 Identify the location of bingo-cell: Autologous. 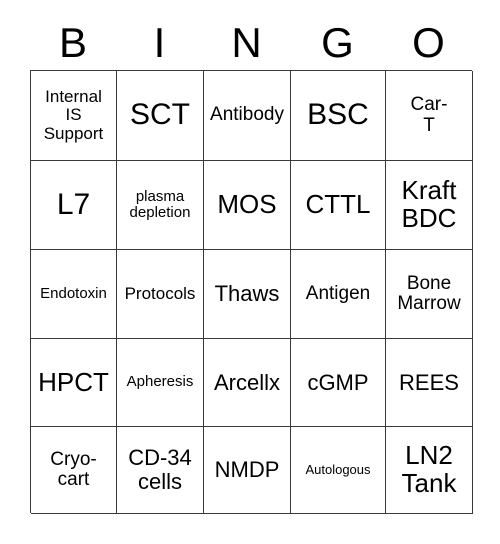
(338, 470).